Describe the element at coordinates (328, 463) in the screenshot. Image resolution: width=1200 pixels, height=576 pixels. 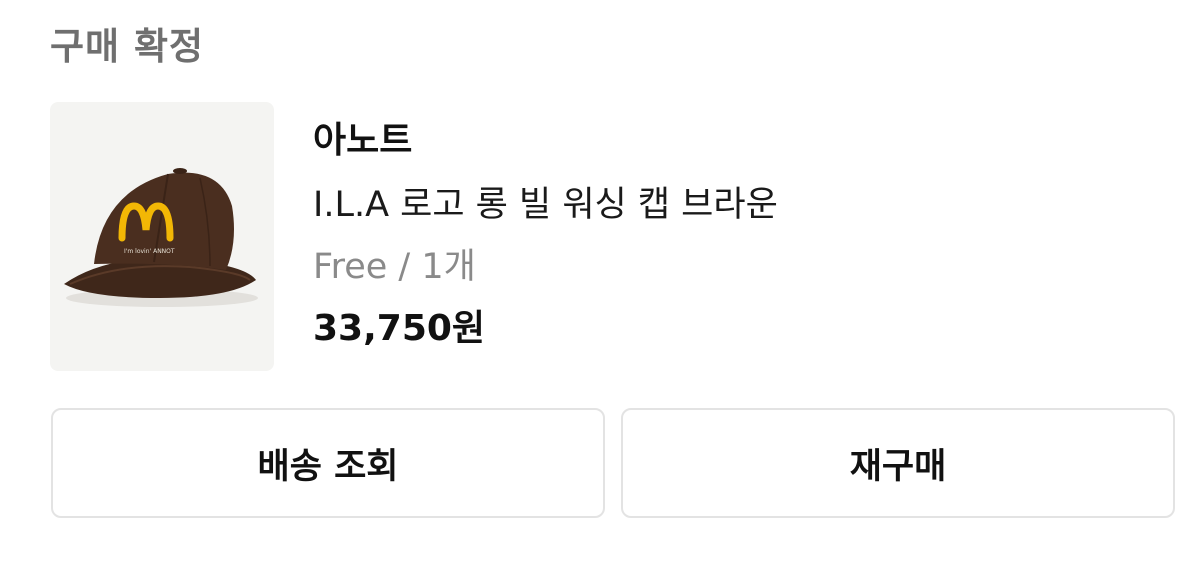
I see `track-delivery-button: 배송 조회` at that location.